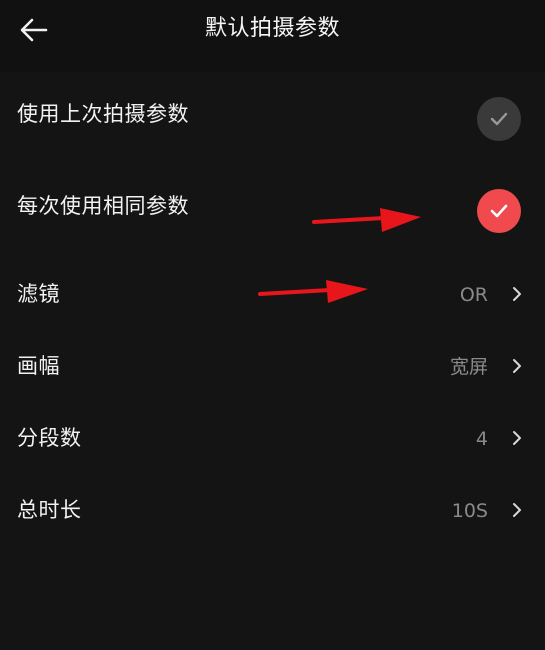 Image resolution: width=545 pixels, height=650 pixels. I want to click on setting-label: 画幅, so click(38, 366).